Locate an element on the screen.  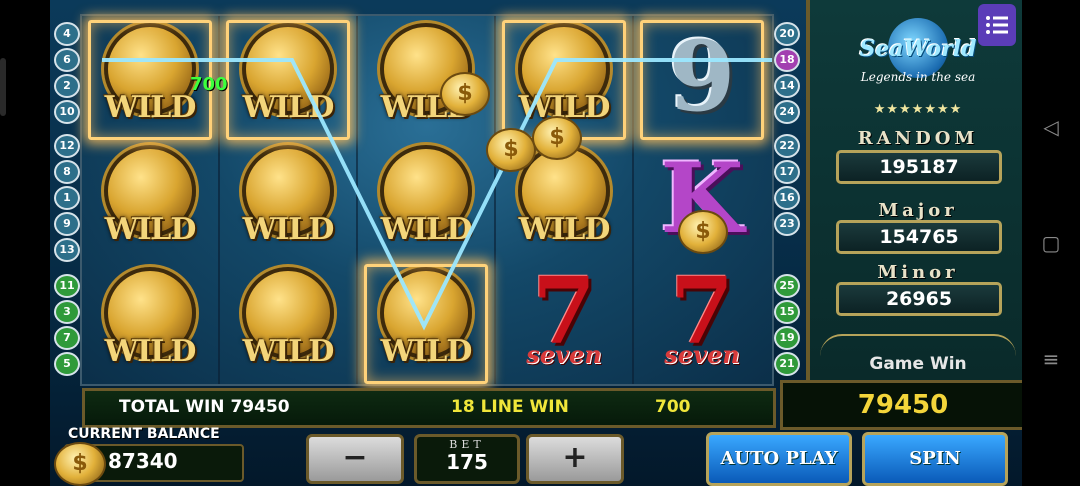
stars-decoration: ★★★★★★★ is located at coordinates (918, 109).